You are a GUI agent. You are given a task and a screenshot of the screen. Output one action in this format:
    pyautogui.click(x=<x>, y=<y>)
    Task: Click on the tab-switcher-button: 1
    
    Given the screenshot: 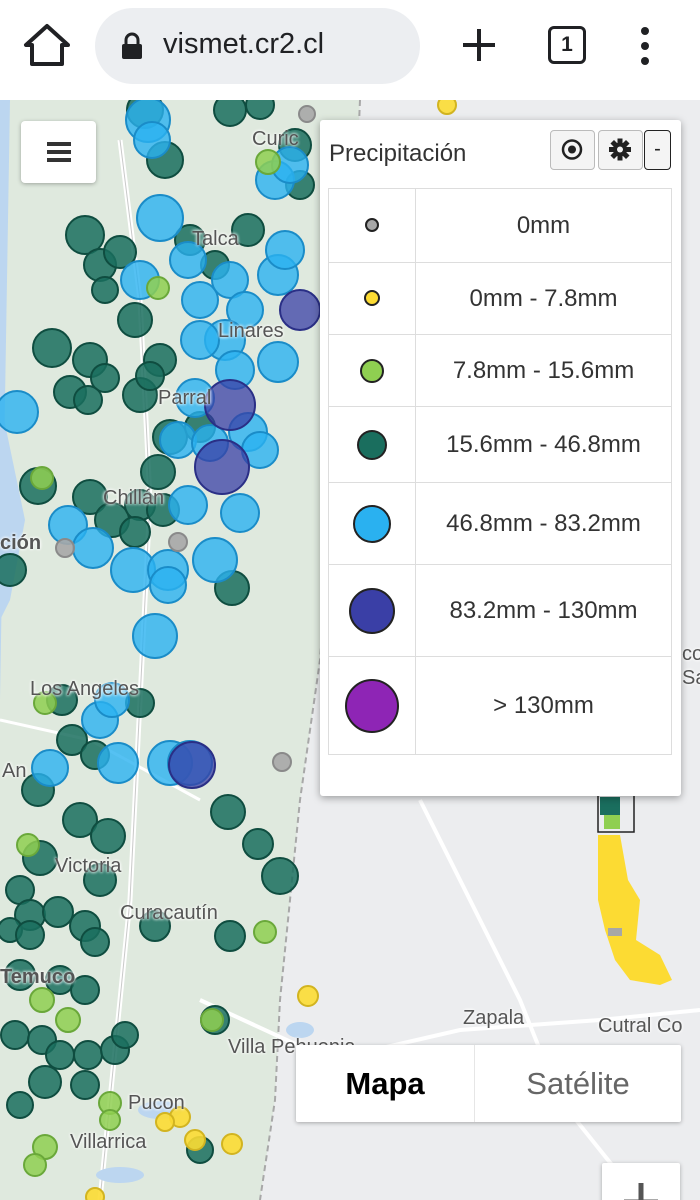 What is the action you would take?
    pyautogui.click(x=567, y=45)
    